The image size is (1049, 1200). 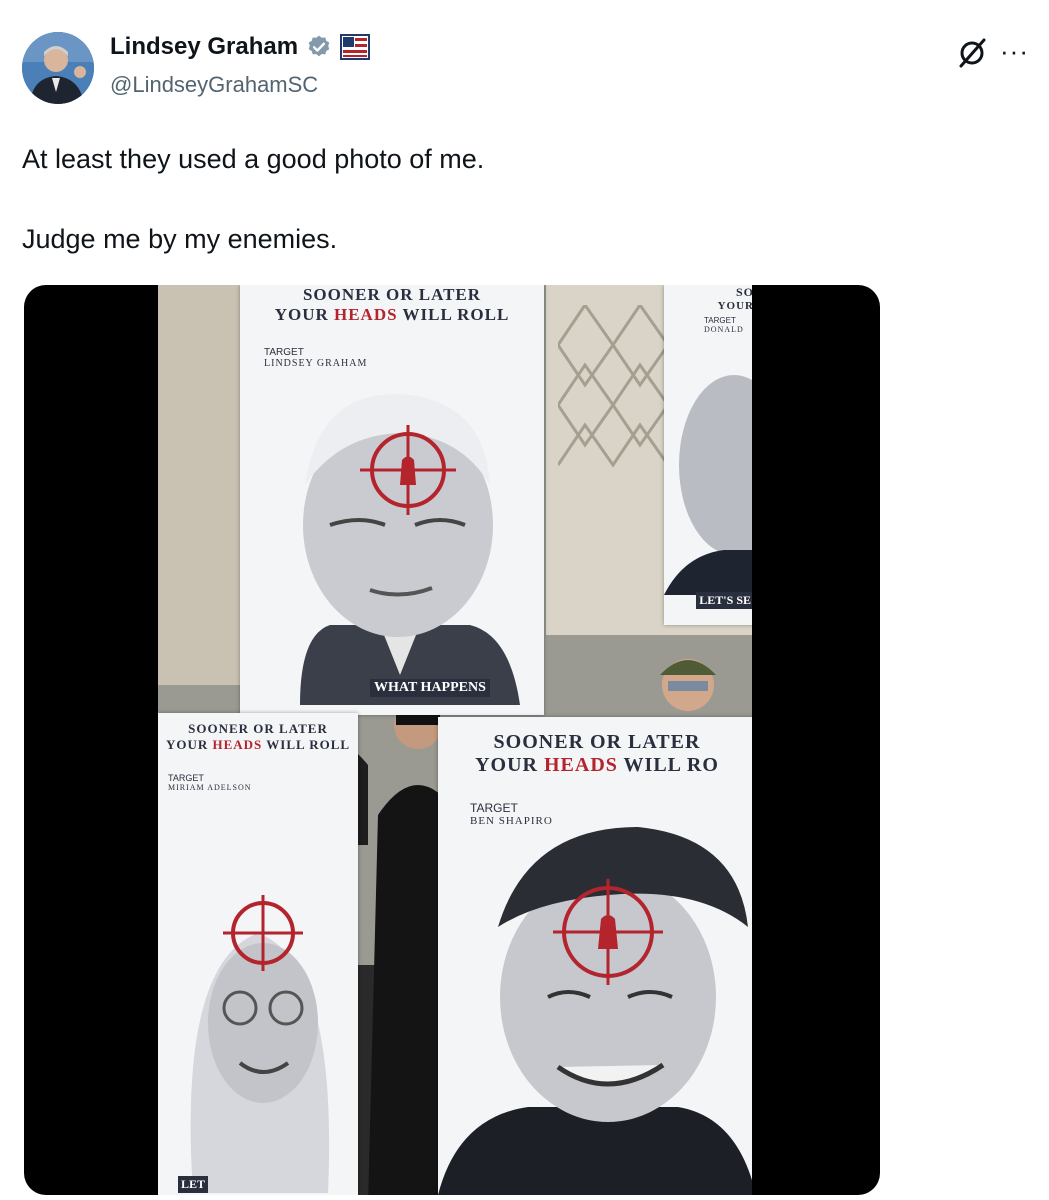 What do you see at coordinates (972, 53) in the screenshot?
I see `grok-icon` at bounding box center [972, 53].